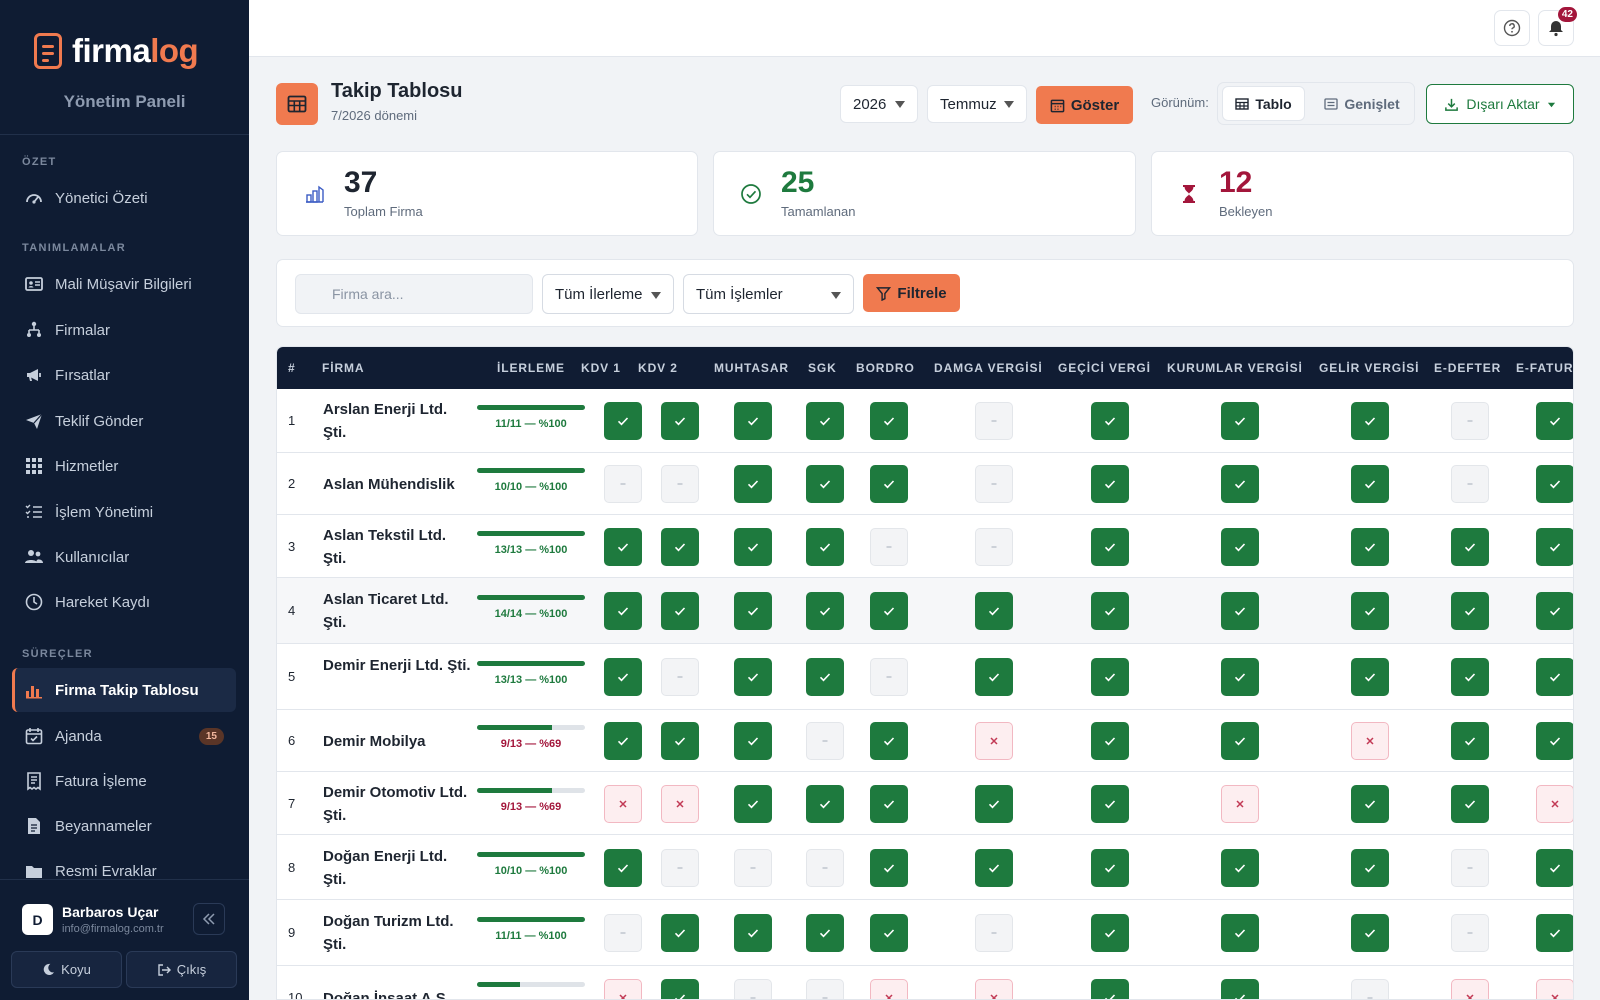 The width and height of the screenshot is (1600, 1000). What do you see at coordinates (879, 104) in the screenshot?
I see `year-select: 2026` at bounding box center [879, 104].